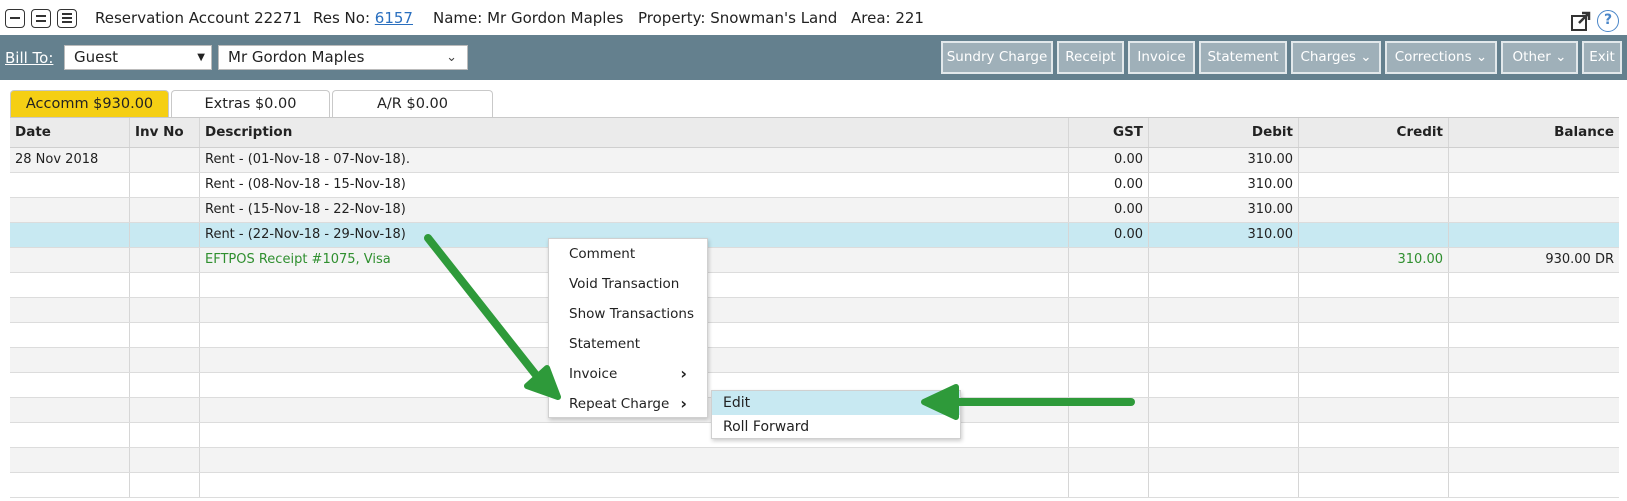 Image resolution: width=1627 pixels, height=501 pixels. What do you see at coordinates (1224, 260) in the screenshot?
I see `cell-debit` at bounding box center [1224, 260].